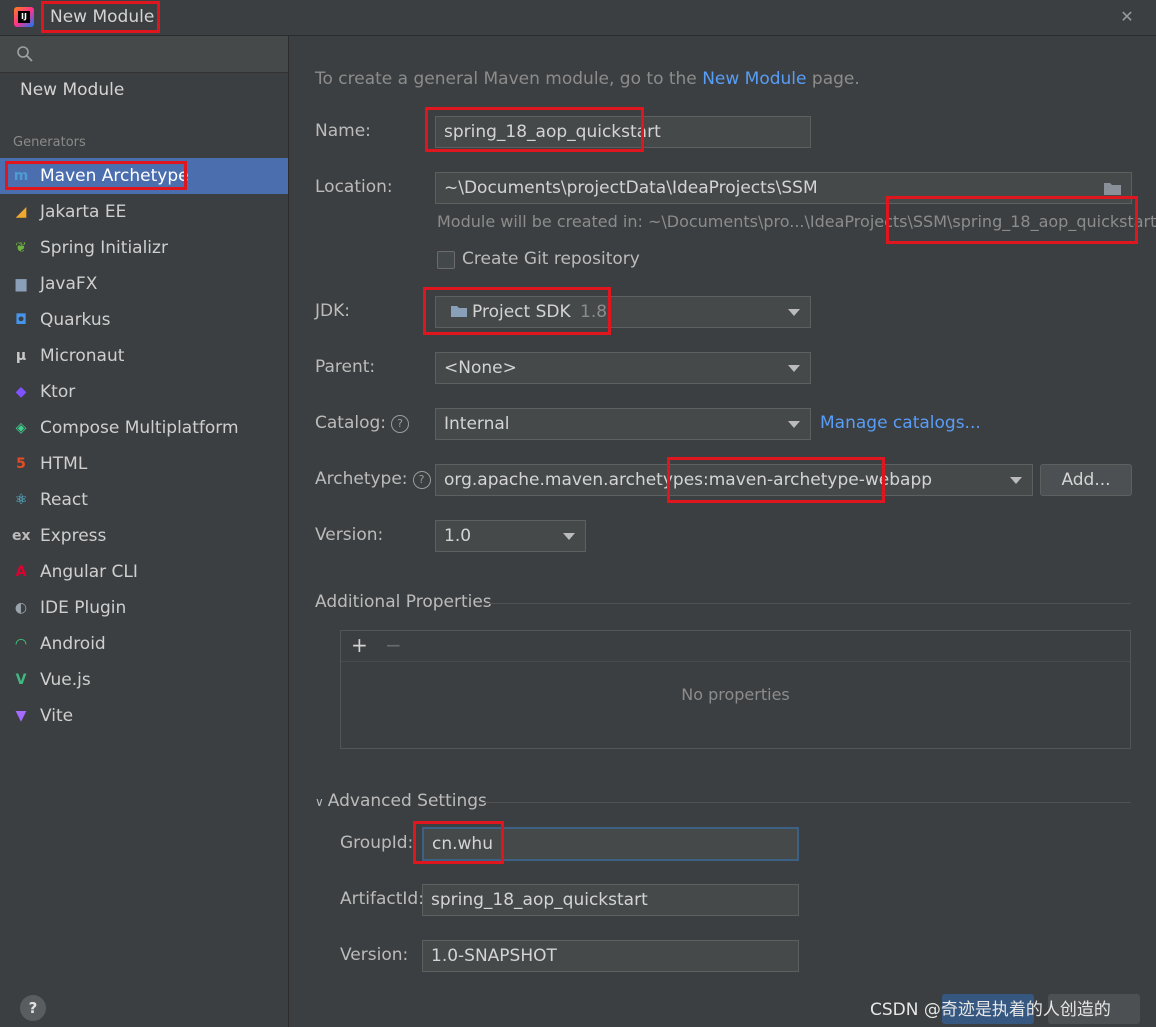  Describe the element at coordinates (144, 644) in the screenshot. I see `sidebar-item-android: ◠ Android` at that location.